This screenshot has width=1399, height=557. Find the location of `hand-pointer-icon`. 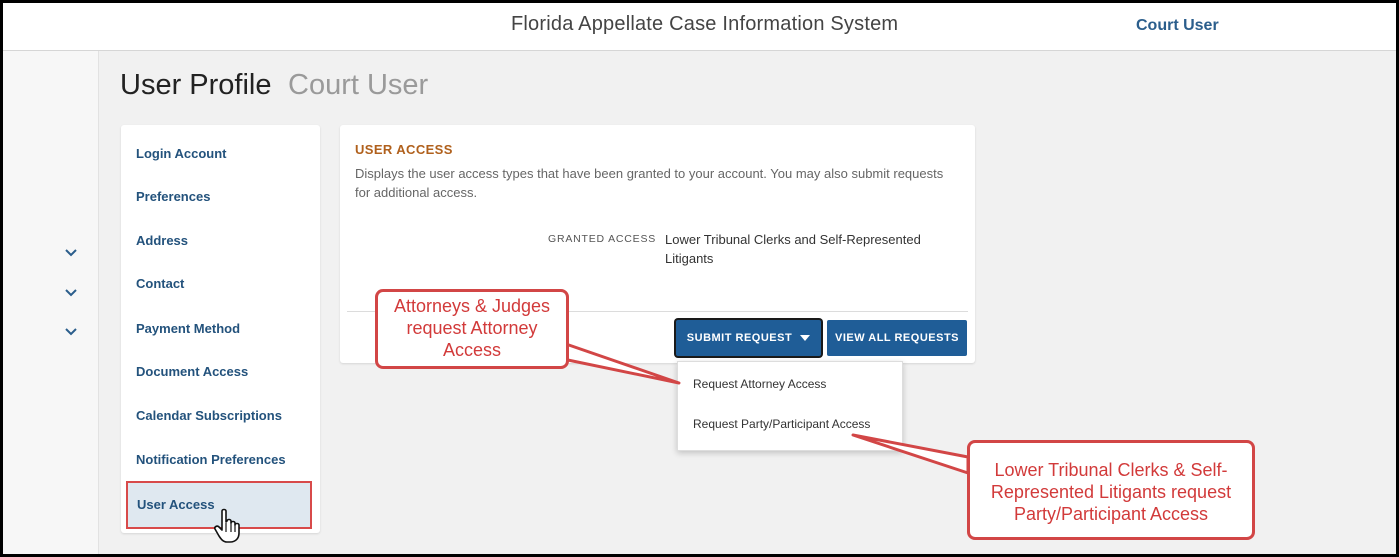

hand-pointer-icon is located at coordinates (228, 526).